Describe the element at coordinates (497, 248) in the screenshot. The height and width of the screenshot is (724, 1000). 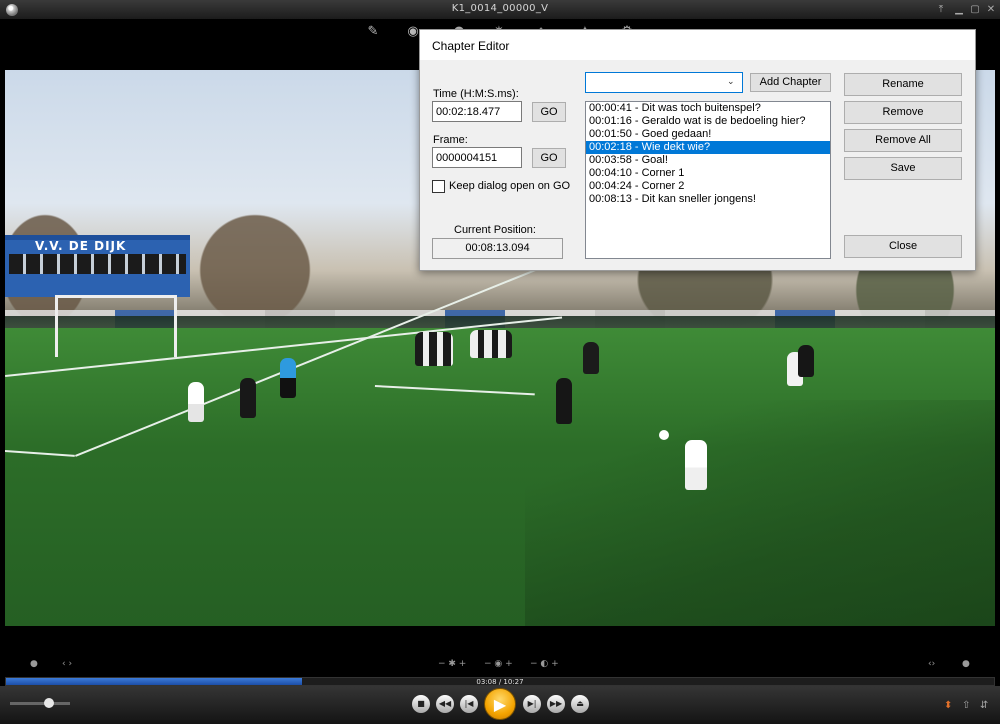
I see `current-position-value: 00:08:13.094` at that location.